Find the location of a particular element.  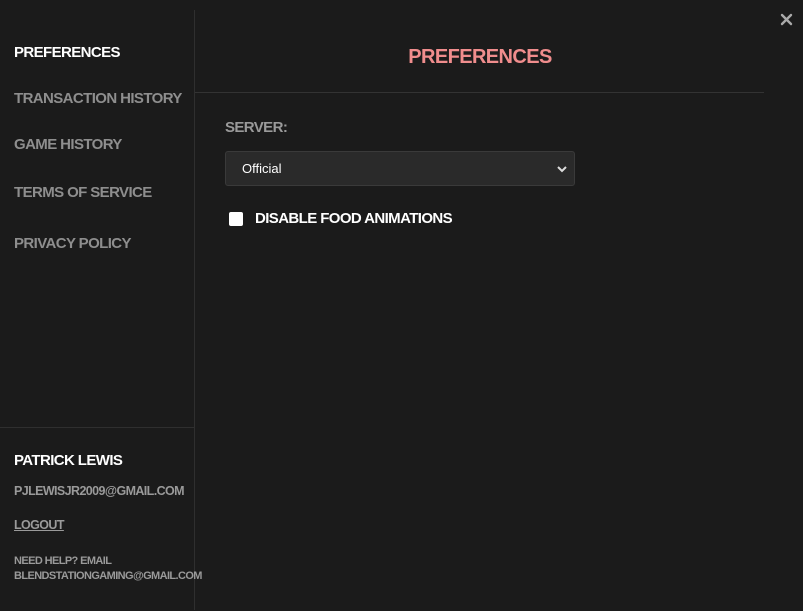

disable-food-animations-label: DISABLE FOOD ANIMATIONS is located at coordinates (354, 218).